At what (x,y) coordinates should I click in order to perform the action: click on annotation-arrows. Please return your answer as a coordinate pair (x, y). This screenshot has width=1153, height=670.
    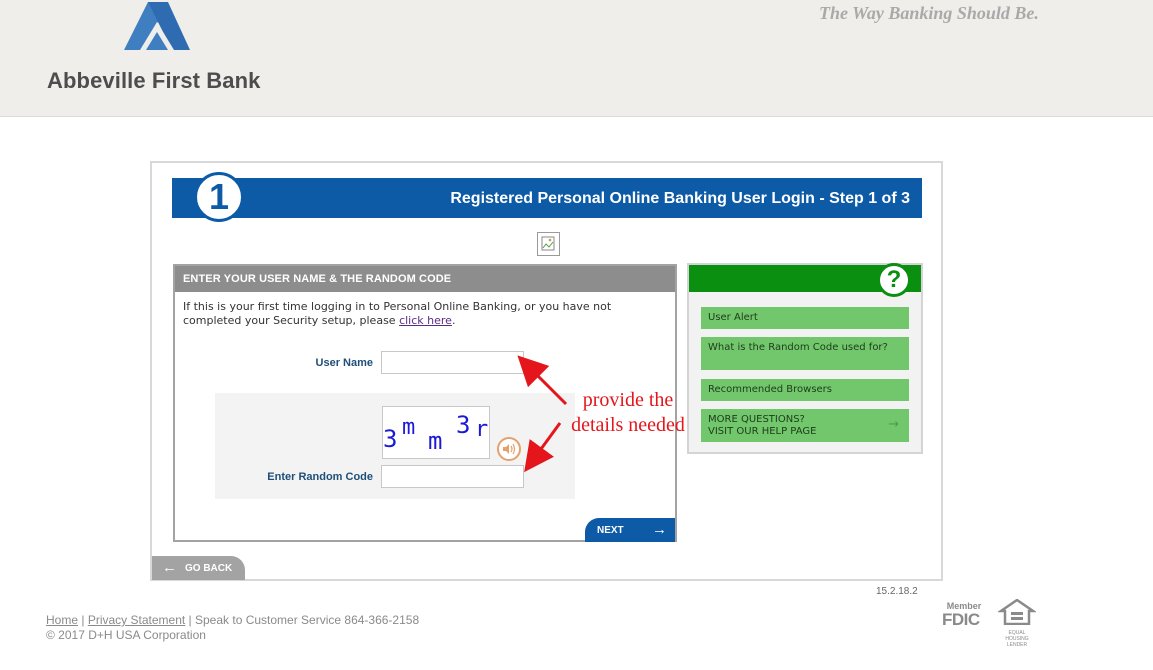
    Looking at the image, I should click on (542, 414).